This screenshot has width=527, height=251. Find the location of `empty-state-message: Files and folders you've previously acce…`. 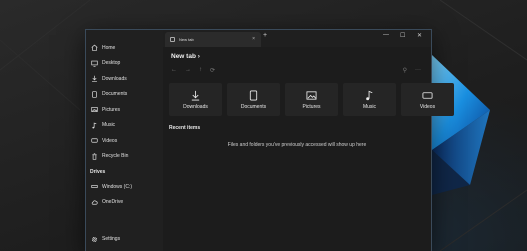

empty-state-message: Files and folders you've previously acce… is located at coordinates (297, 145).